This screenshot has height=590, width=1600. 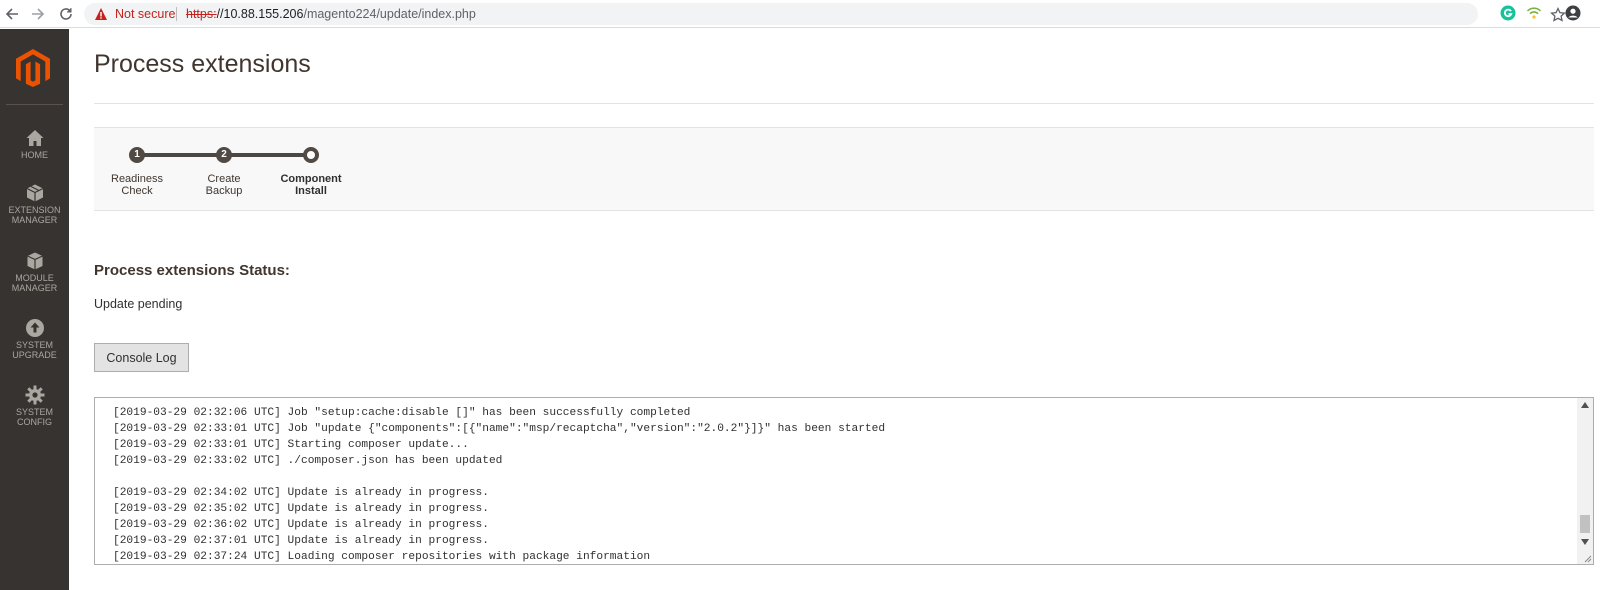 I want to click on home-icon, so click(x=34, y=138).